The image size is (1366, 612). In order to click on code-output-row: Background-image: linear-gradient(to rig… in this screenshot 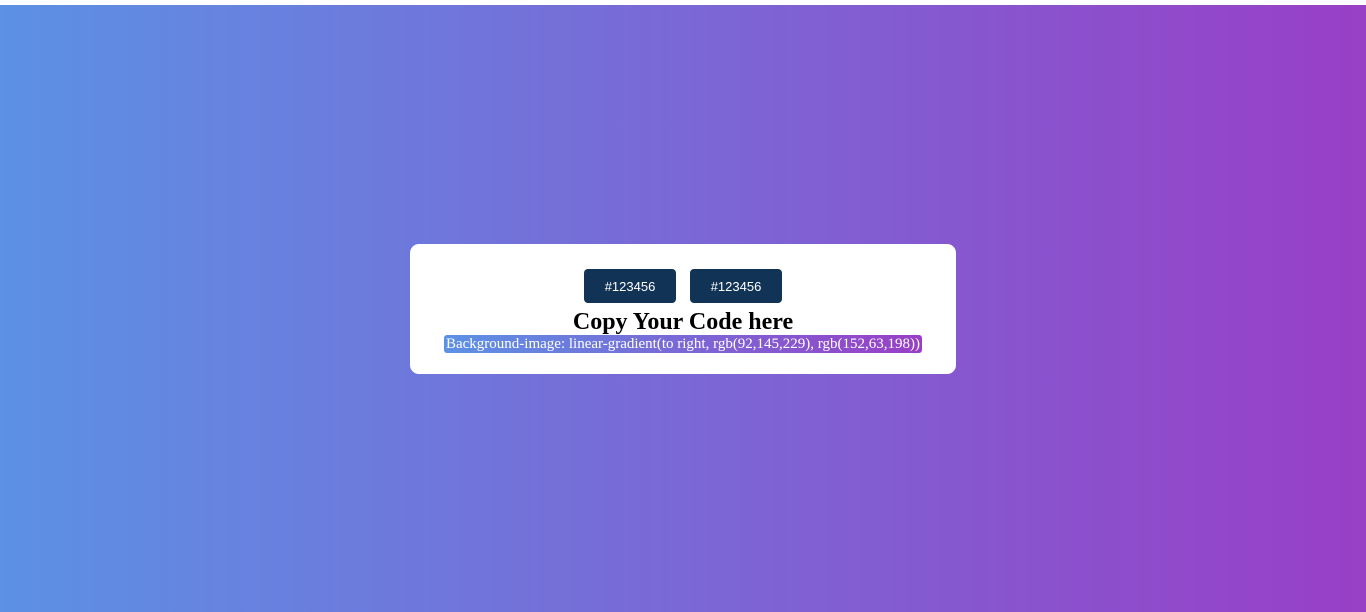, I will do `click(683, 344)`.